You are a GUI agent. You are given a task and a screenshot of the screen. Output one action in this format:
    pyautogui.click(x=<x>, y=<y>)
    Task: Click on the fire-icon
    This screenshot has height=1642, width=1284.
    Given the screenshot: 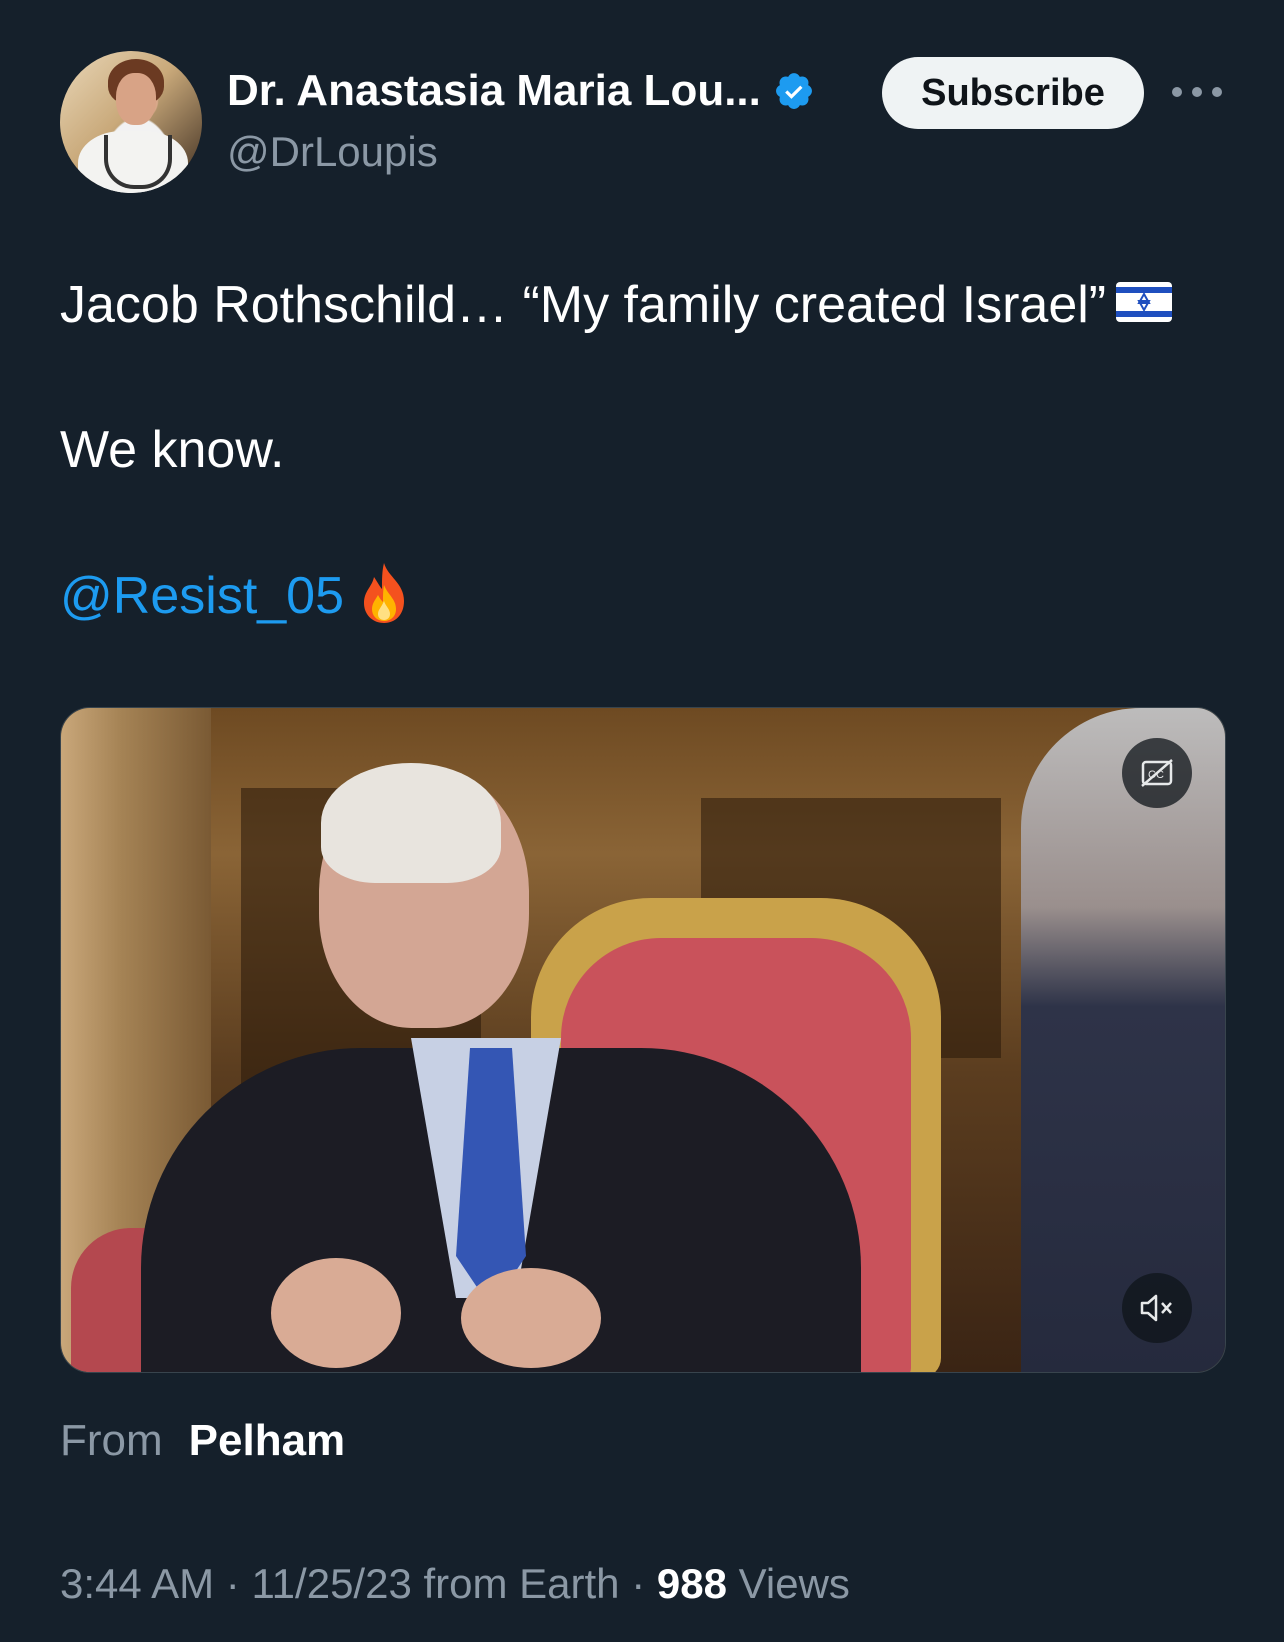 What is the action you would take?
    pyautogui.click(x=384, y=593)
    